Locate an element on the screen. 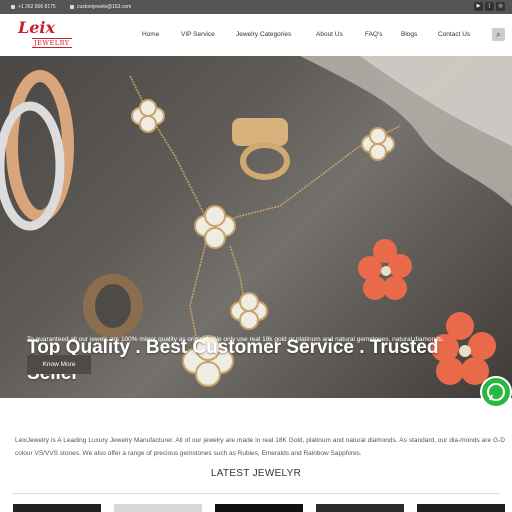 Image resolution: width=512 pixels, height=512 pixels. phone-text: +1 262 806 8175 is located at coordinates (37, 7).